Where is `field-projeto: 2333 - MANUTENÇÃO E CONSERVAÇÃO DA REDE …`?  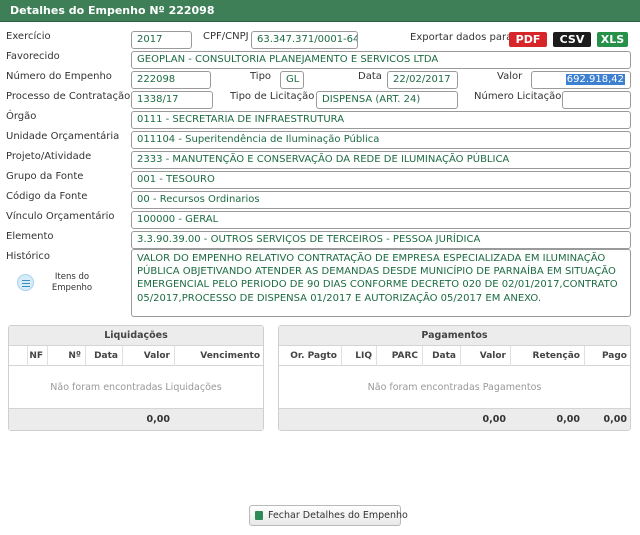
field-projeto: 2333 - MANUTENÇÃO E CONSERVAÇÃO DA REDE … is located at coordinates (381, 160).